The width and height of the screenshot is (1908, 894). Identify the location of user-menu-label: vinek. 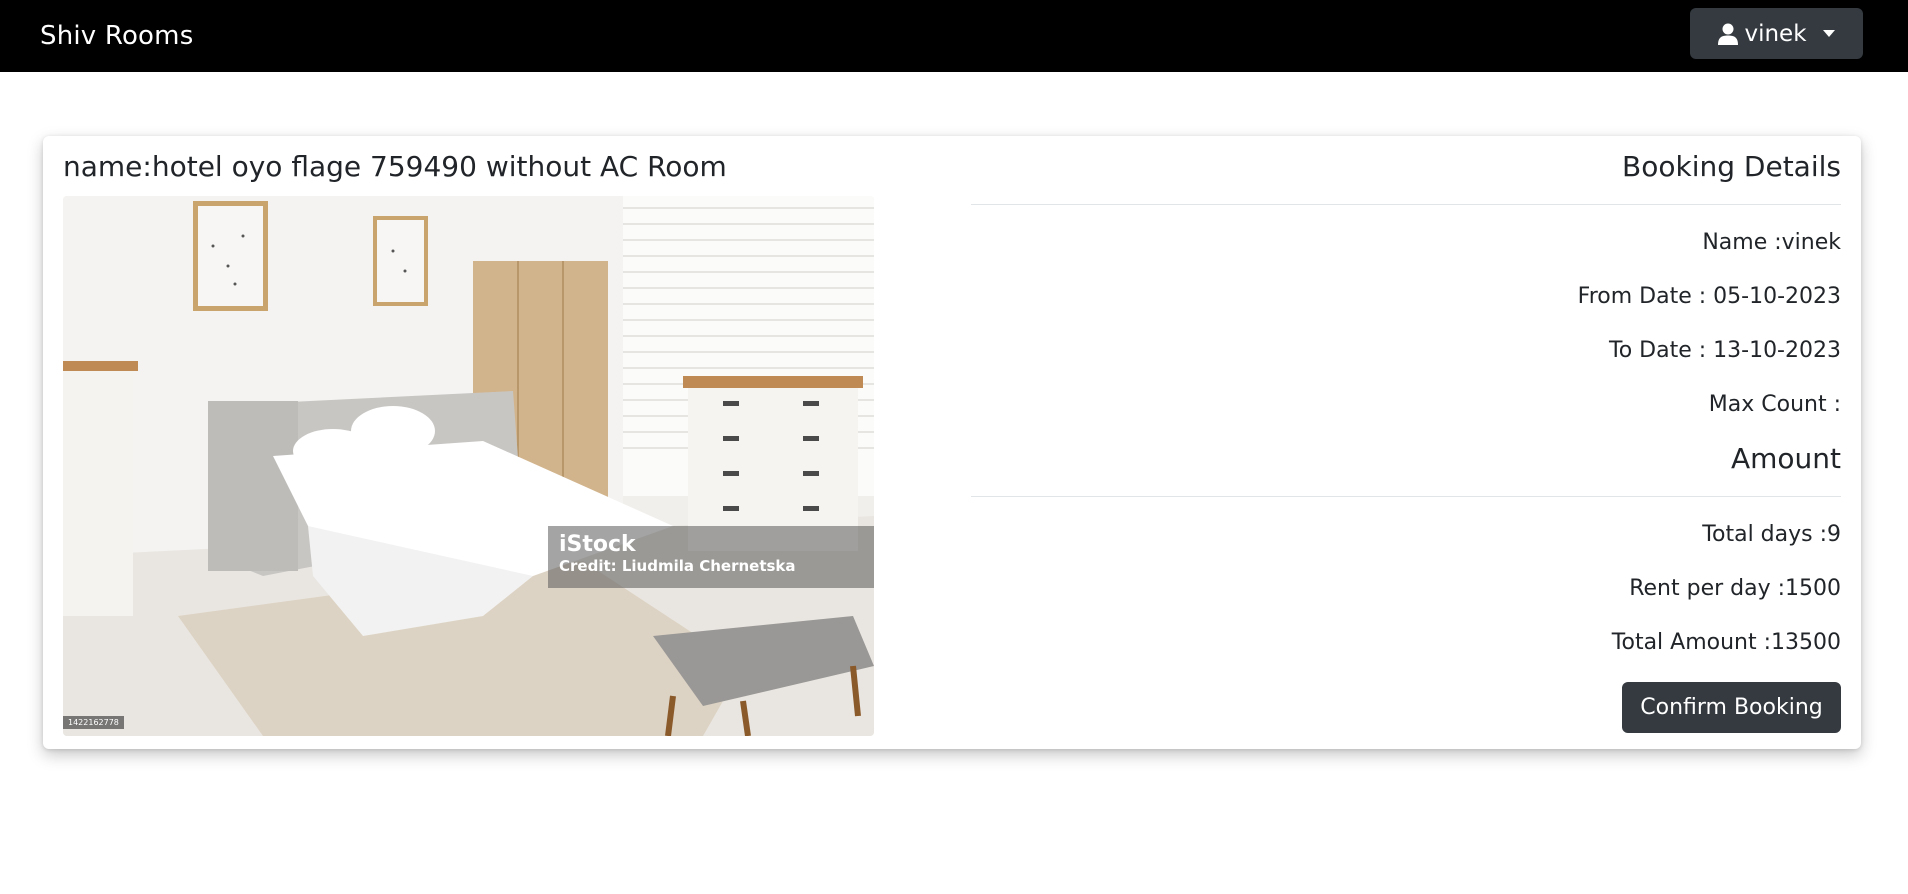
(1775, 33).